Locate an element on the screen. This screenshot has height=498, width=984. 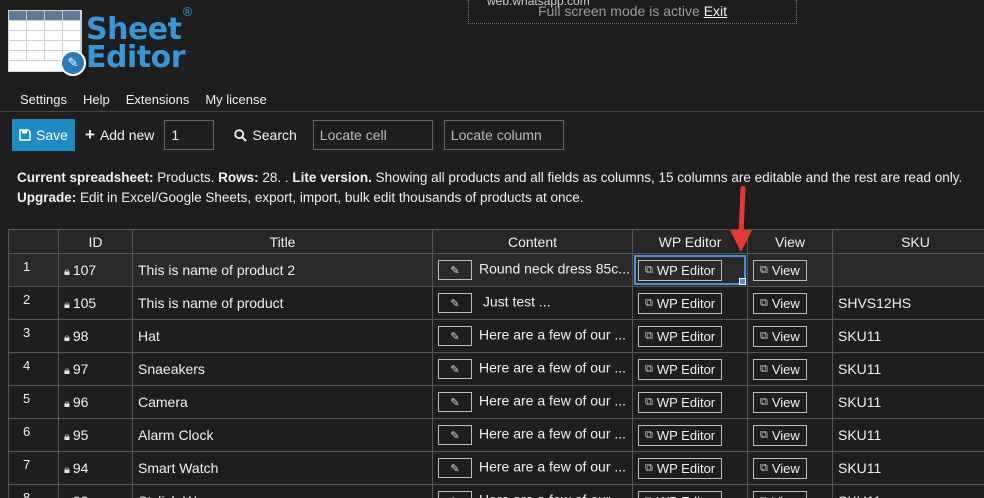
locate-cell-input is located at coordinates (372, 135).